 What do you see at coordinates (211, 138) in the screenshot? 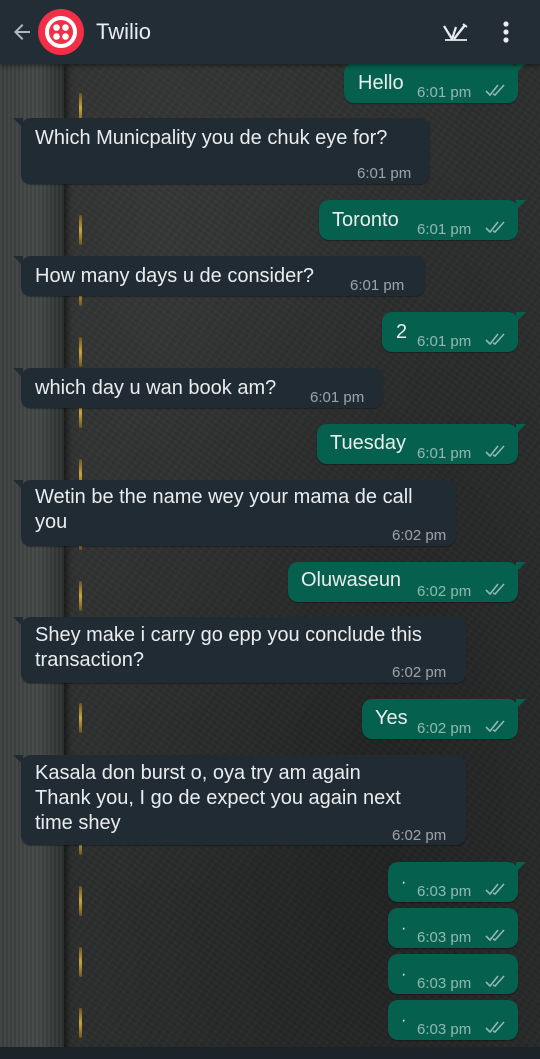
I see `message-text: Which Municpality you de chuk eye for?` at bounding box center [211, 138].